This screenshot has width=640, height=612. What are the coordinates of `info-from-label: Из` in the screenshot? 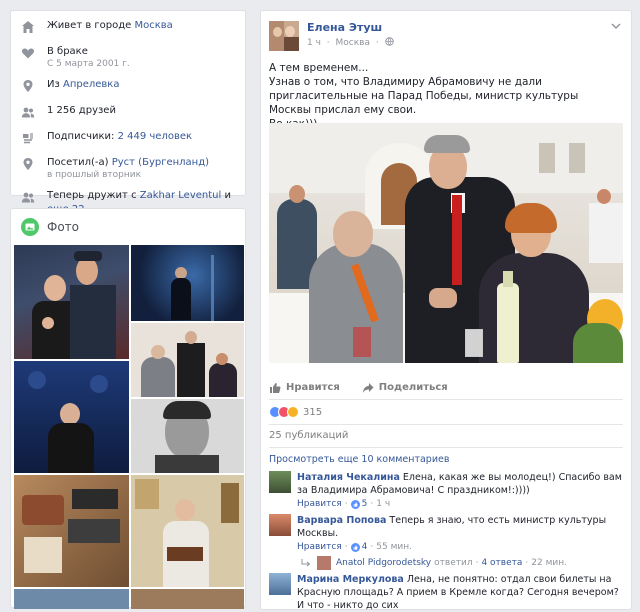 It's located at (55, 84).